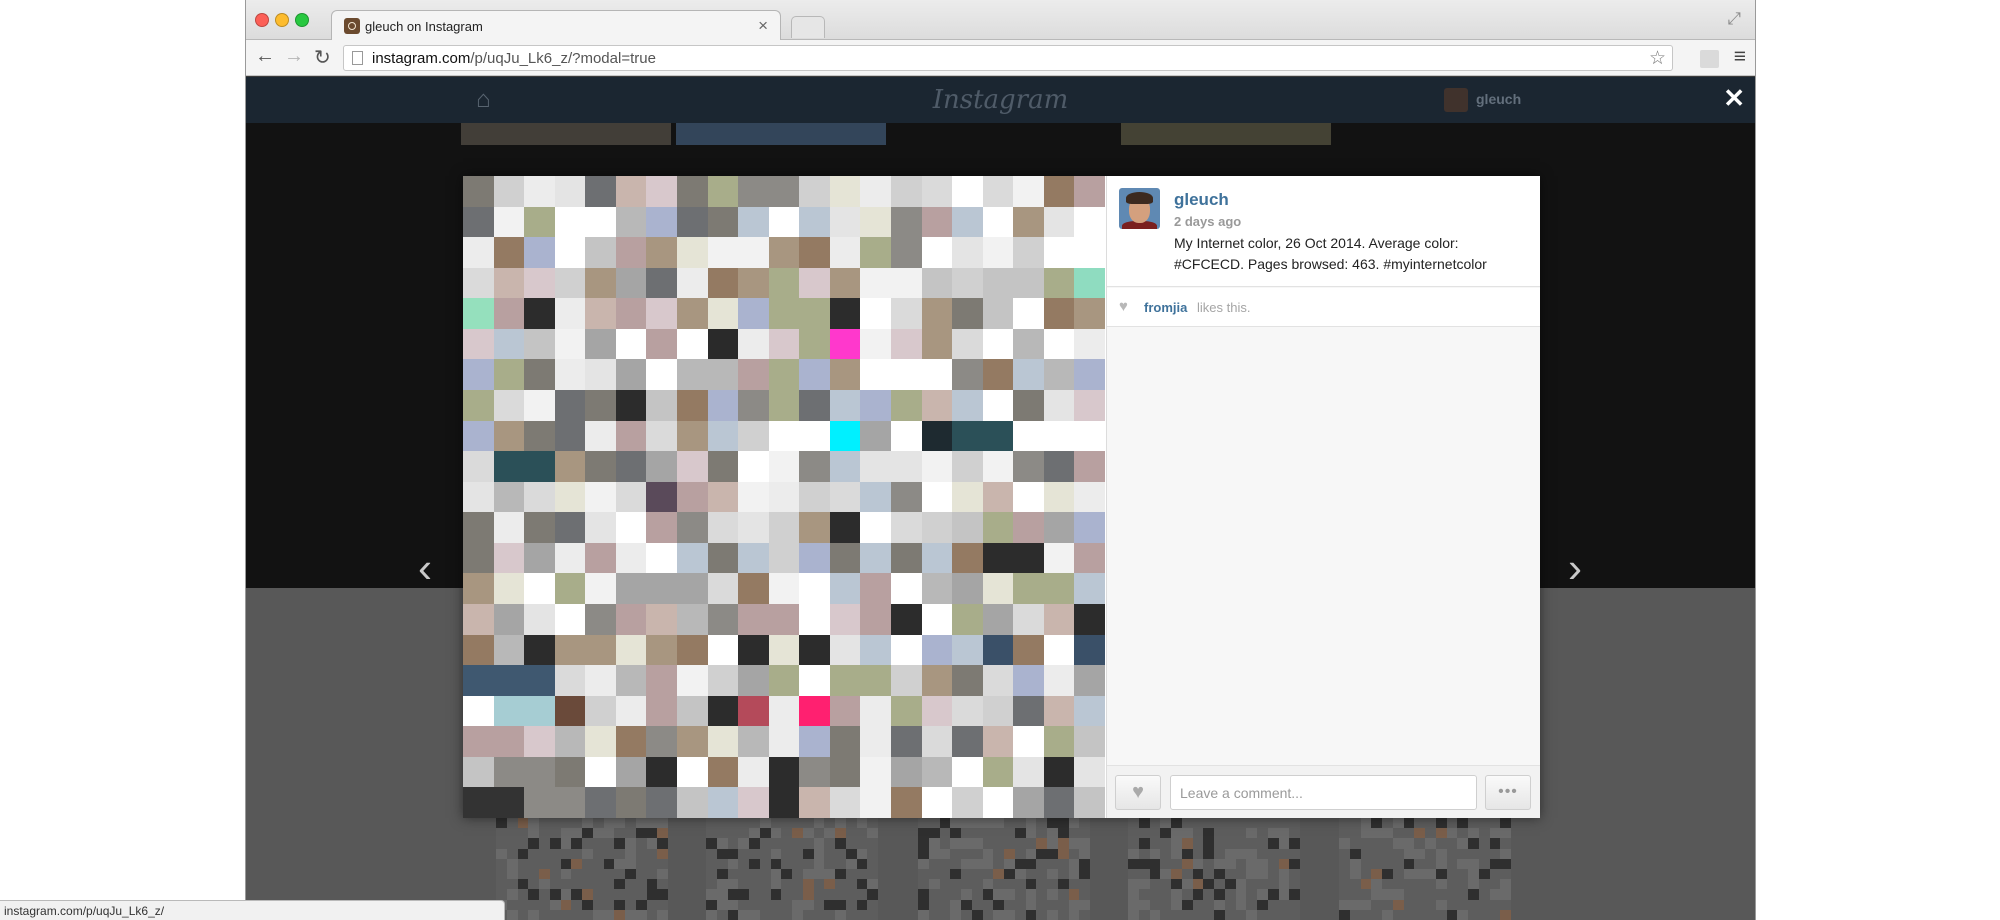 The width and height of the screenshot is (2000, 920). I want to click on prev-arrow-icon: ‹, so click(425, 568).